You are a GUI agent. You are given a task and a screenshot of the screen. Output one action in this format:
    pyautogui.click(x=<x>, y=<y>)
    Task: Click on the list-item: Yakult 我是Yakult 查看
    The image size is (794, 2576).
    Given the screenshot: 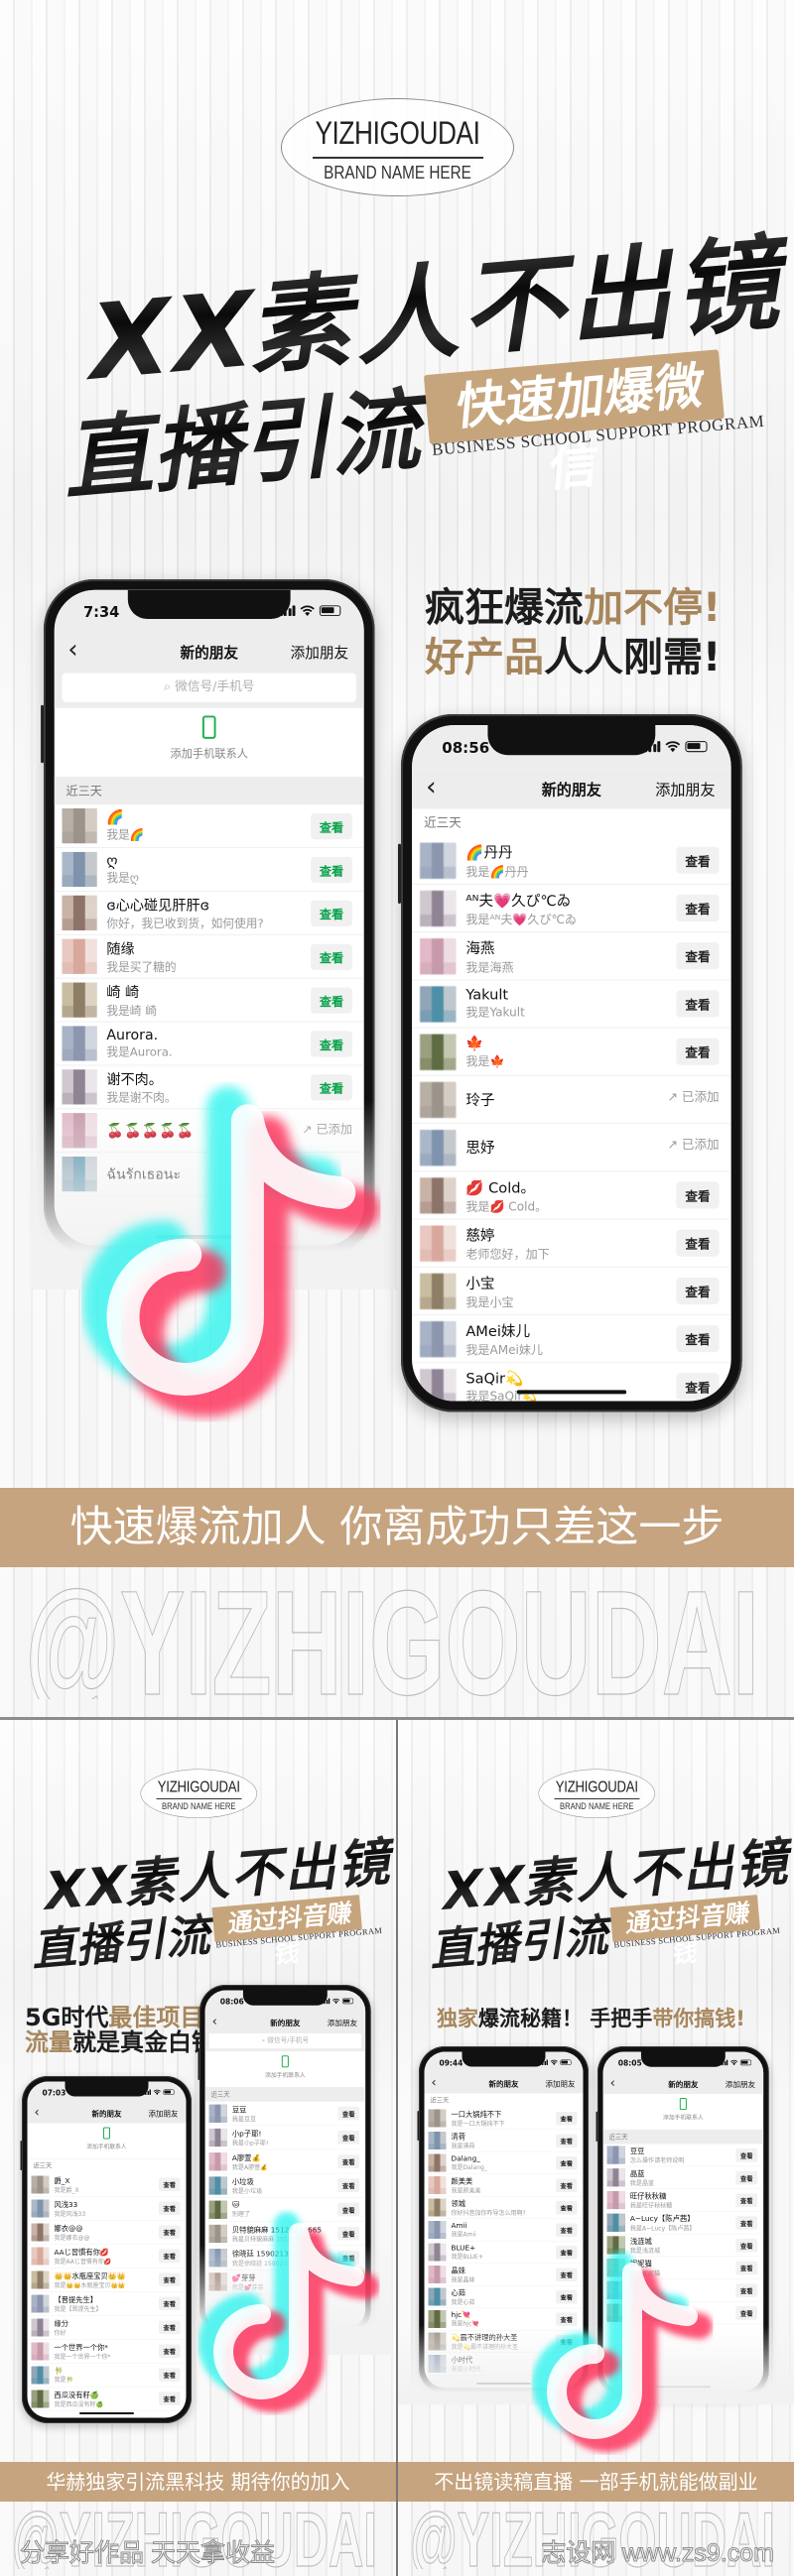 What is the action you would take?
    pyautogui.click(x=571, y=1004)
    